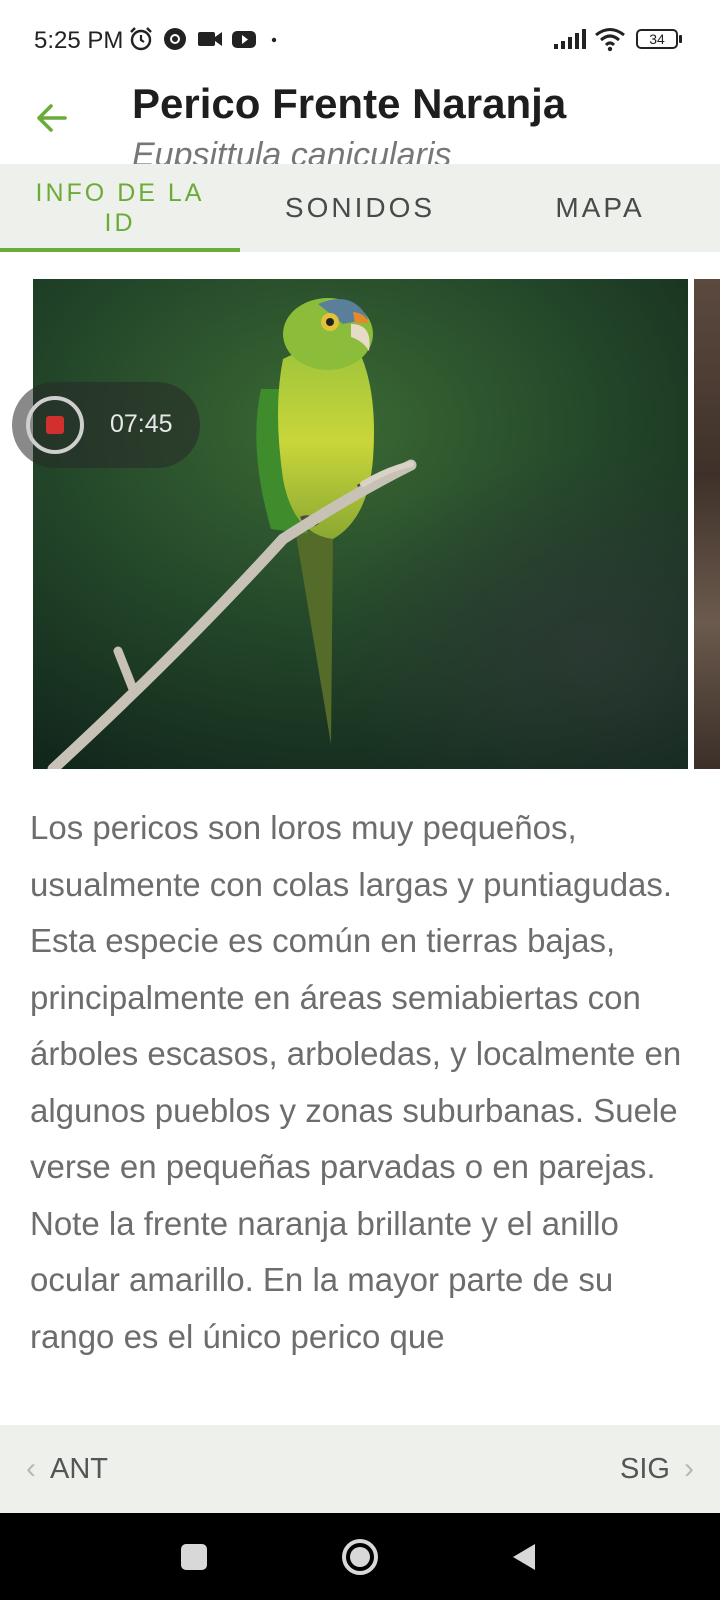 This screenshot has width=720, height=1600. Describe the element at coordinates (31, 1468) in the screenshot. I see `chevron-left-icon: ‹` at that location.